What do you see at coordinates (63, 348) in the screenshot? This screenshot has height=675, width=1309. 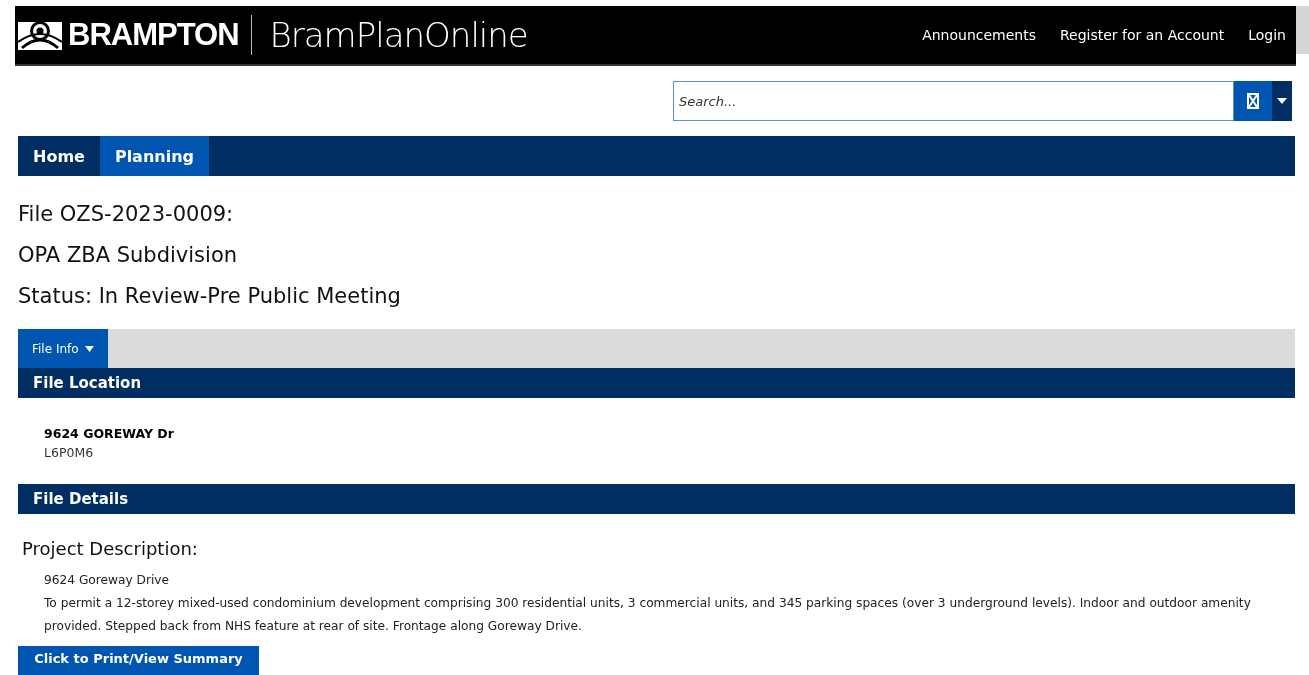 I see `file-info-tab: File Info` at bounding box center [63, 348].